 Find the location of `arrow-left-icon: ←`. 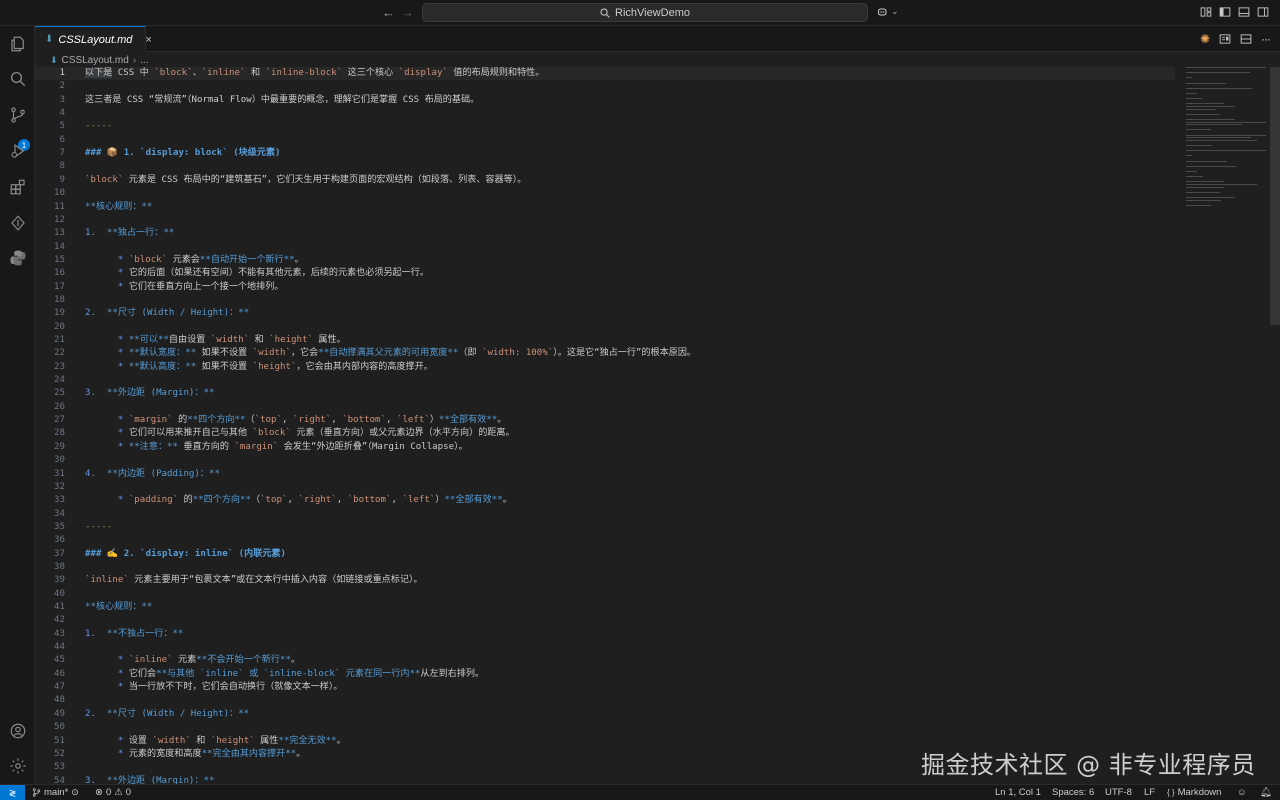

arrow-left-icon: ← is located at coordinates (388, 12).